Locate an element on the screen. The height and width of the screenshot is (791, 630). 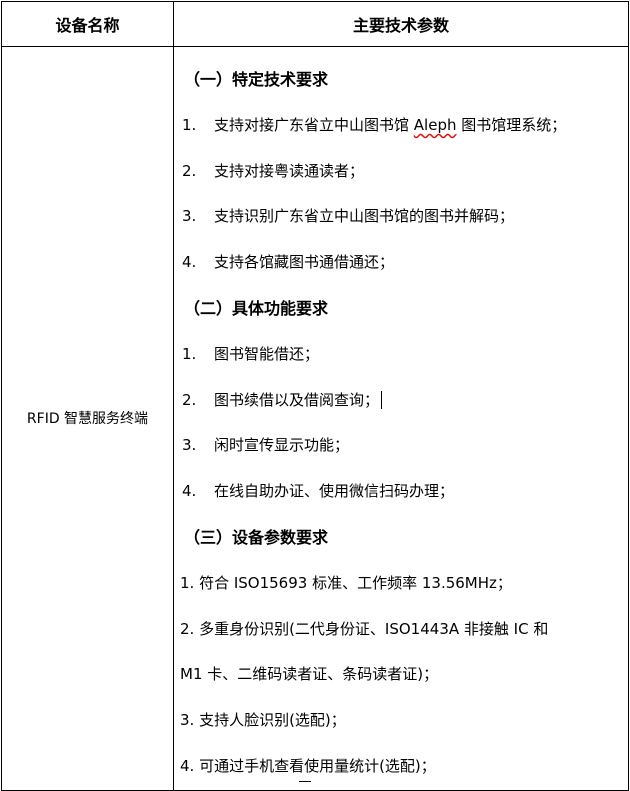
list-item: 1. 支持对接广东省立中山图书馆 Aleph 图书馆理系统； is located at coordinates (401, 126).